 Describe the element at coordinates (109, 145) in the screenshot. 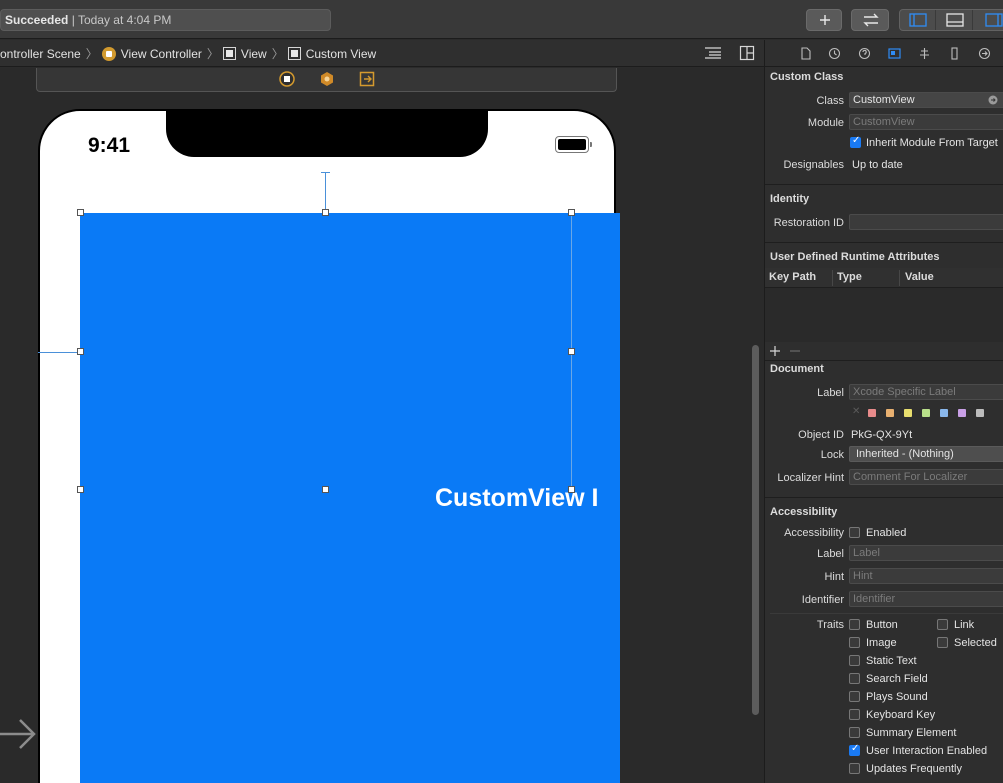

I see `status-bar-time: 9:41` at that location.